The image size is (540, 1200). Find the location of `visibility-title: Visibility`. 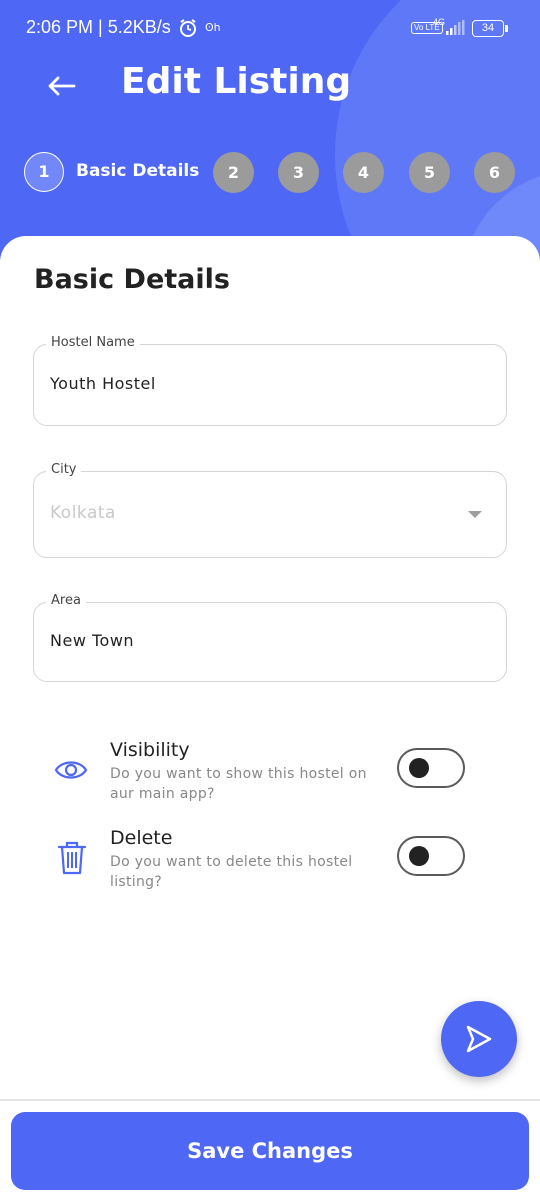

visibility-title: Visibility is located at coordinates (150, 750).